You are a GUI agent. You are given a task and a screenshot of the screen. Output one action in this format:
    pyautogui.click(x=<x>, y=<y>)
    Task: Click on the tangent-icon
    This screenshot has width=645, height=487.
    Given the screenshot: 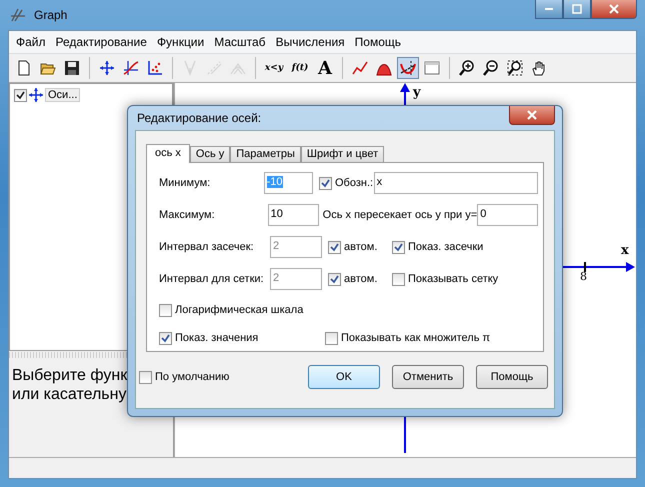 What is the action you would take?
    pyautogui.click(x=408, y=68)
    